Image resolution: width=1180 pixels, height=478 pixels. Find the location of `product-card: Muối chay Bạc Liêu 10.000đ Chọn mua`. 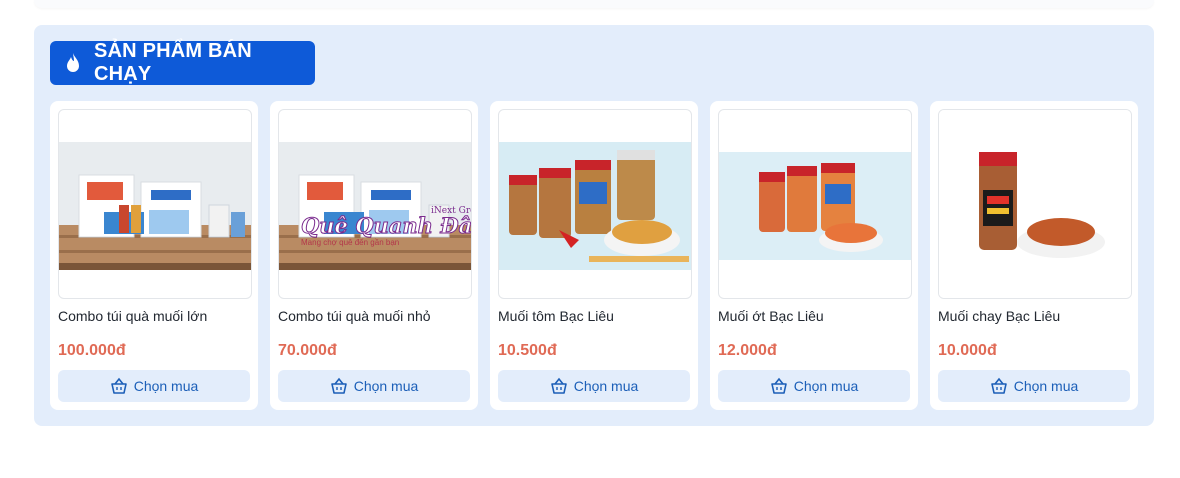

product-card: Muối chay Bạc Liêu 10.000đ Chọn mua is located at coordinates (1034, 255).